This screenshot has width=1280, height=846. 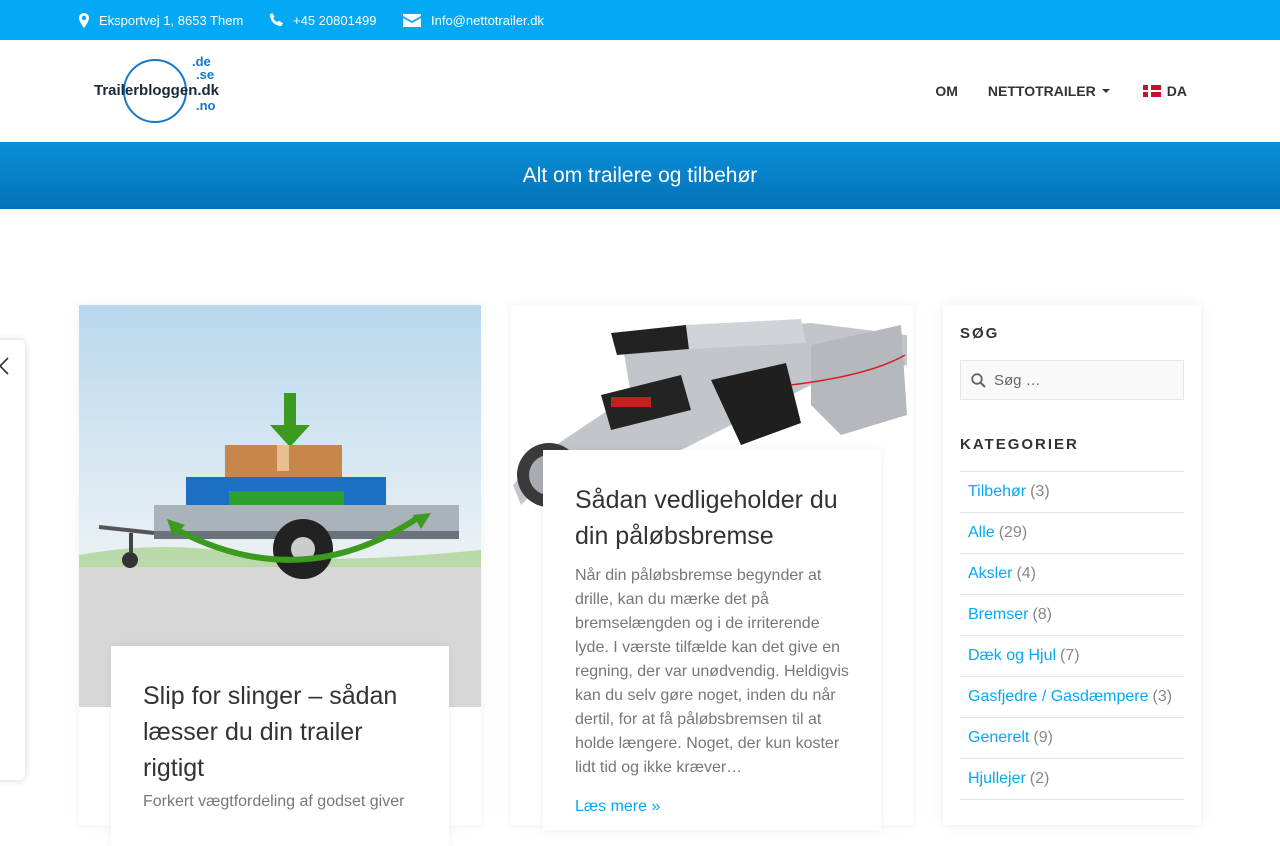 I want to click on side-panel-toggle, so click(x=12, y=560).